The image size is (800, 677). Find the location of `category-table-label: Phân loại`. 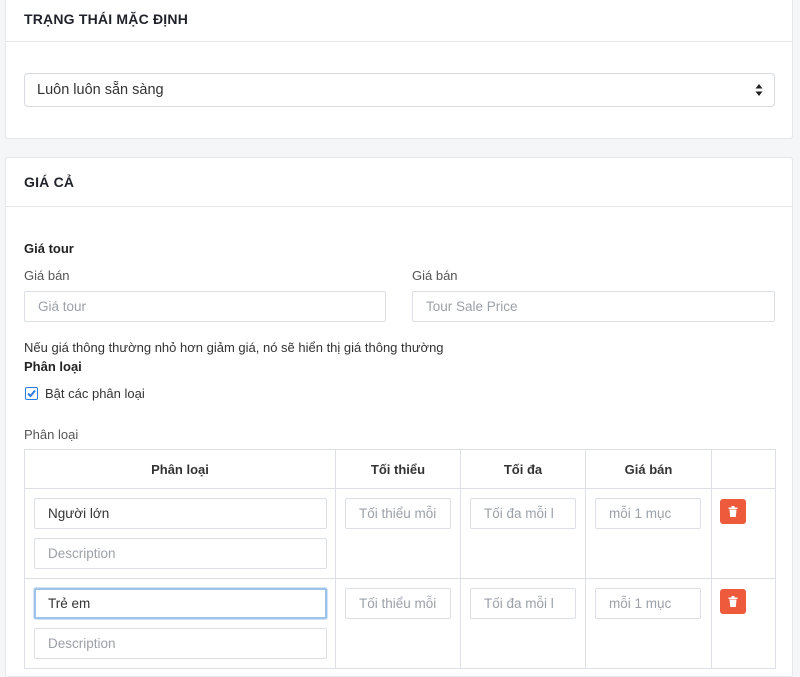

category-table-label: Phân loại is located at coordinates (51, 434).